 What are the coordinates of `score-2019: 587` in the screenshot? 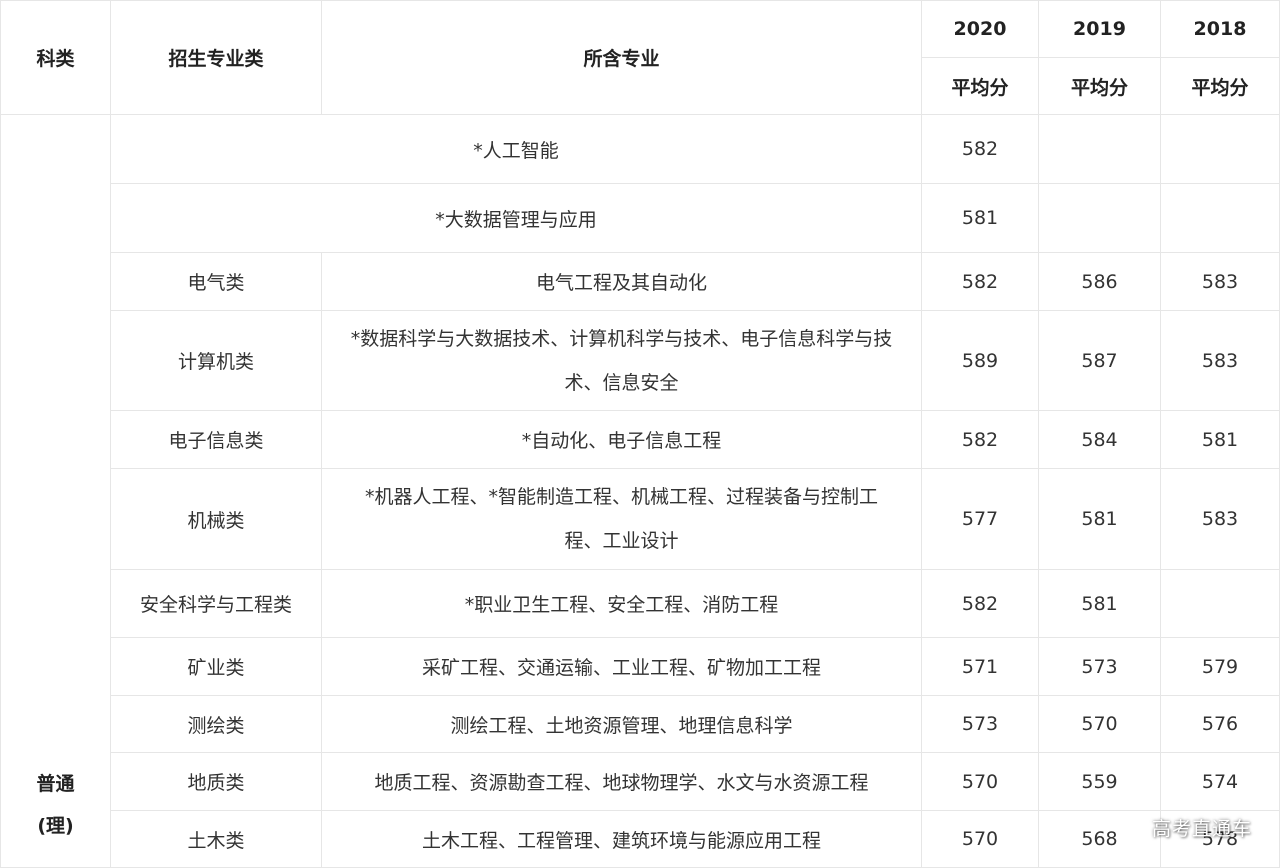 It's located at (1099, 360).